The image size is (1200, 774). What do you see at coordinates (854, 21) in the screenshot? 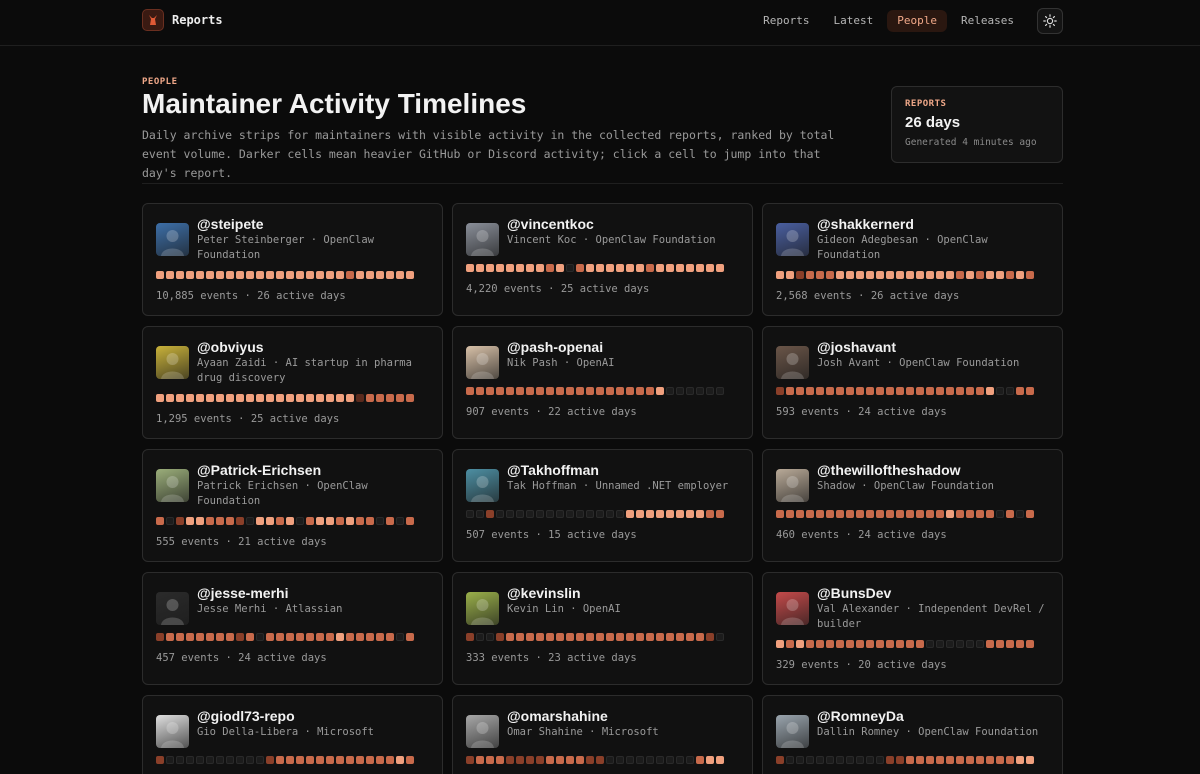
I see `nav-link-latest: Latest` at bounding box center [854, 21].